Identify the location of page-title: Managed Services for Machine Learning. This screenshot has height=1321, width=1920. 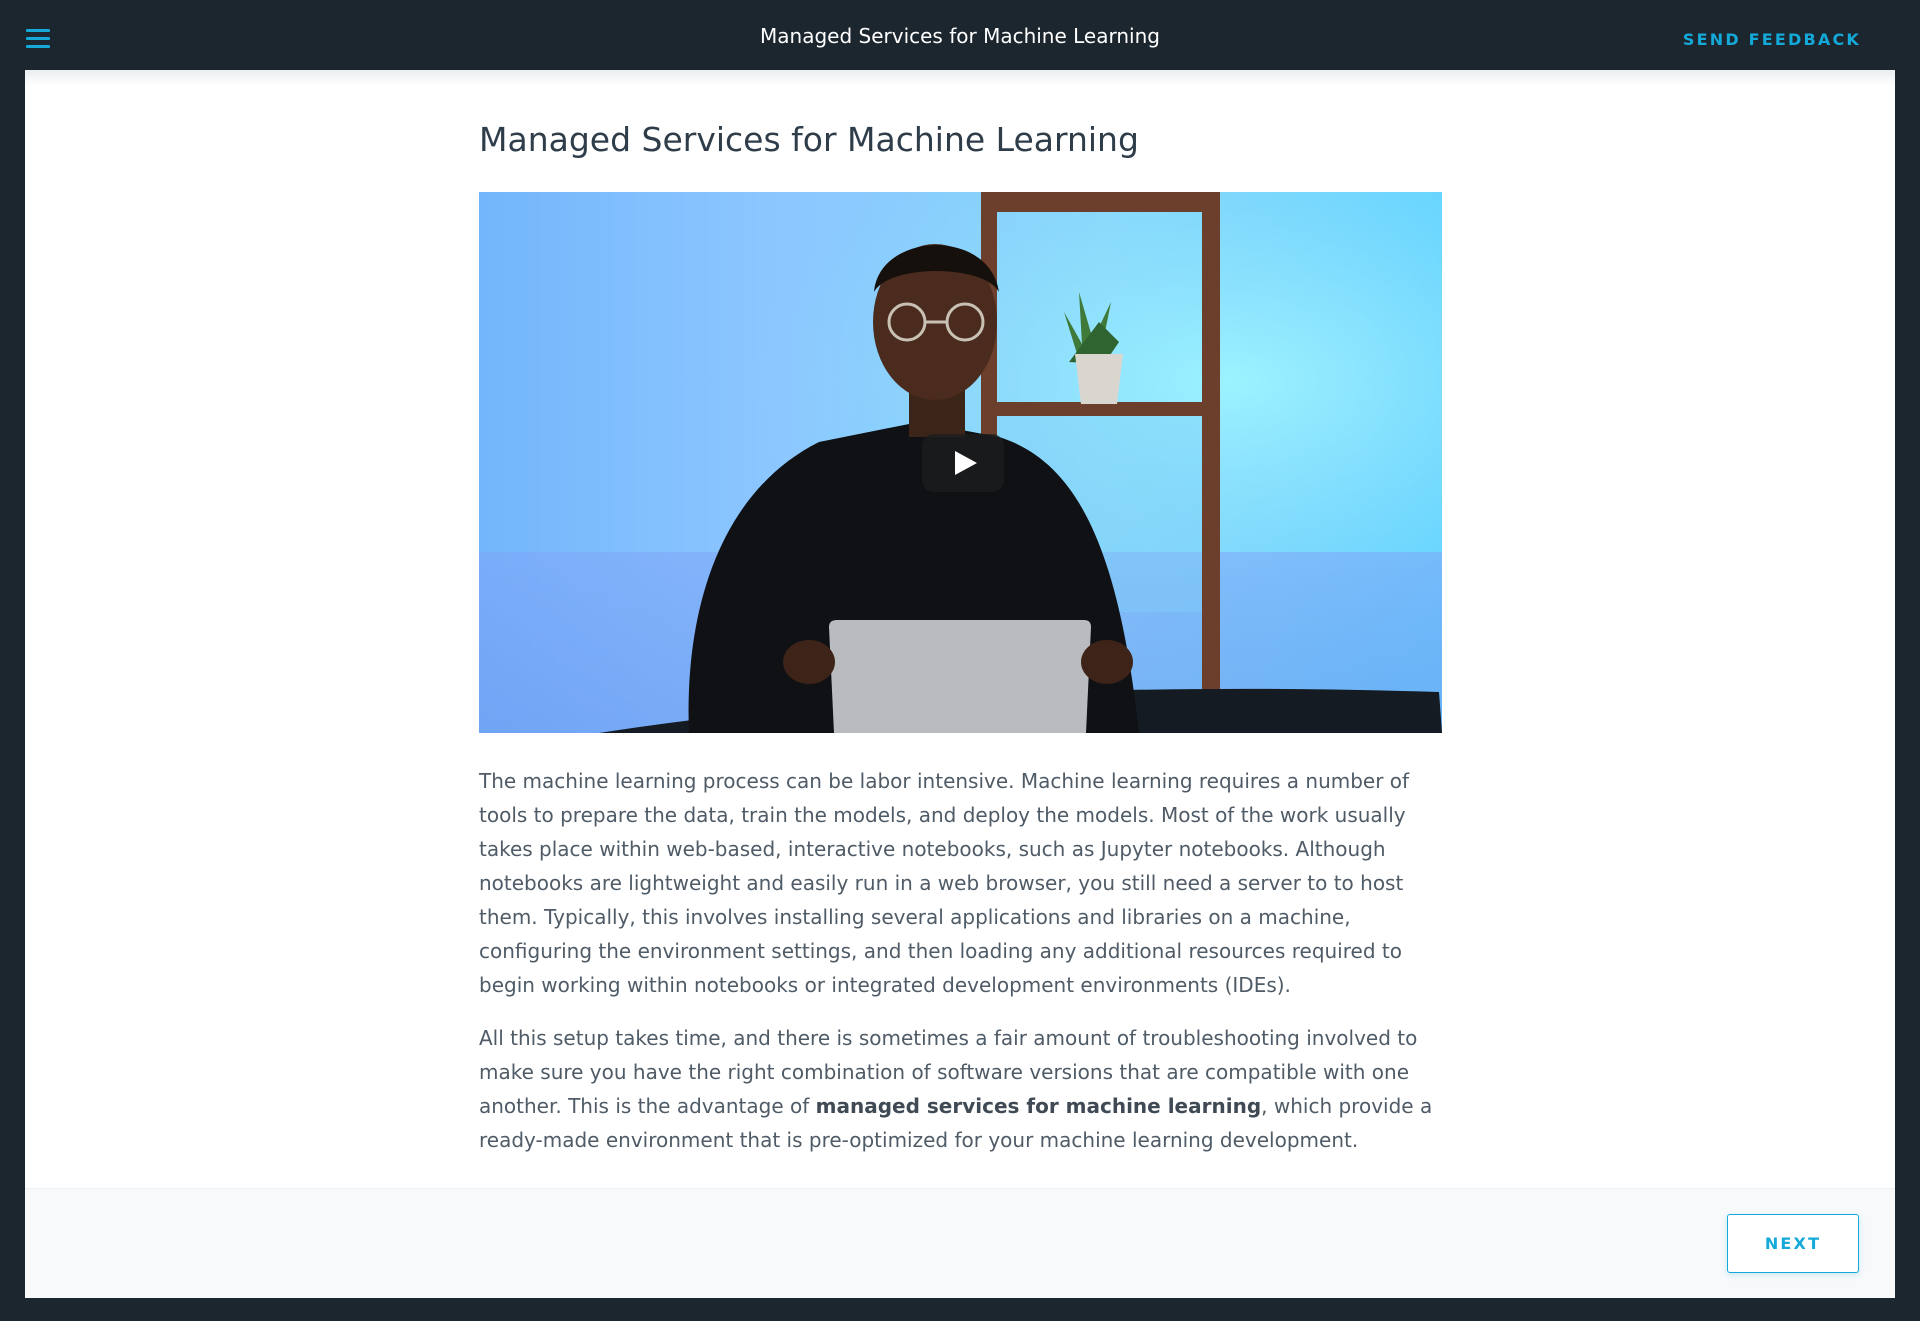
(809, 139).